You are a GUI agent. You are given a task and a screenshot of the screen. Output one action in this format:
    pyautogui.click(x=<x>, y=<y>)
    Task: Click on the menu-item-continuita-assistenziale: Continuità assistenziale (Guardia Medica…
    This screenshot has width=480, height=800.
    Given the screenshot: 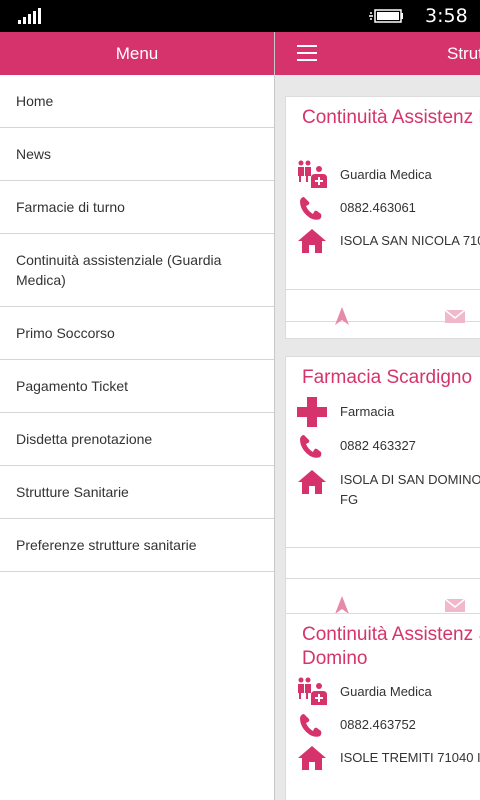 What is the action you would take?
    pyautogui.click(x=137, y=270)
    